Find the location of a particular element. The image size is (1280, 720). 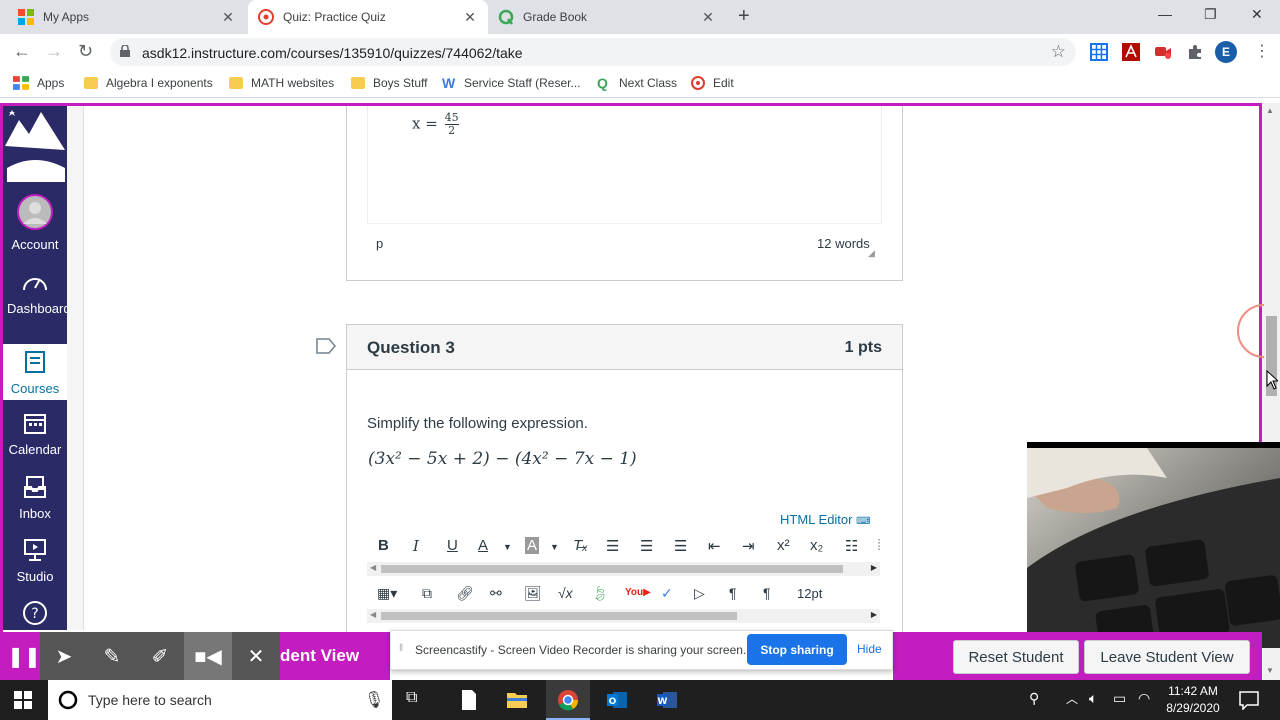

toolbar-scrollbar-2: ◀ ▶ is located at coordinates (623, 616).